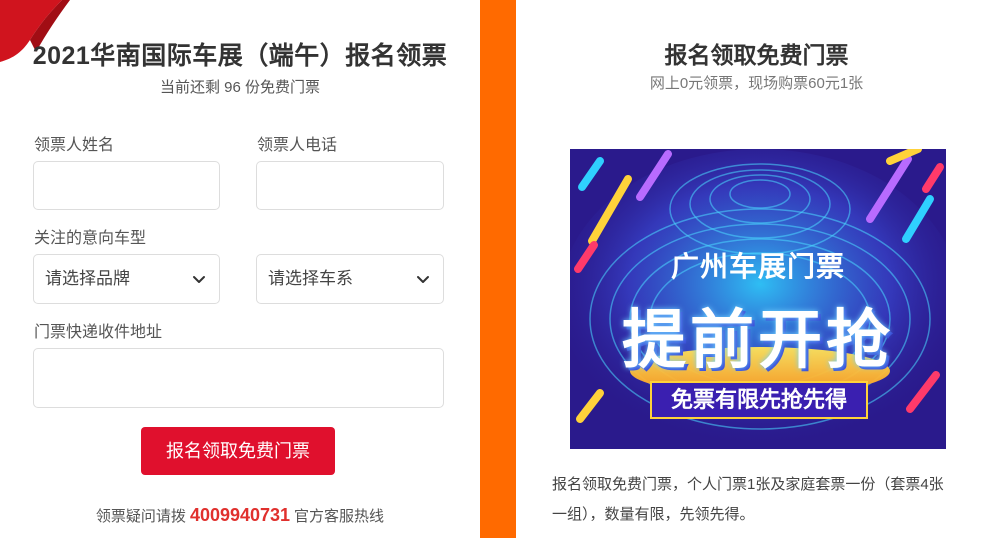 This screenshot has height=538, width=997. Describe the element at coordinates (498, 269) in the screenshot. I see `orange-divider` at that location.